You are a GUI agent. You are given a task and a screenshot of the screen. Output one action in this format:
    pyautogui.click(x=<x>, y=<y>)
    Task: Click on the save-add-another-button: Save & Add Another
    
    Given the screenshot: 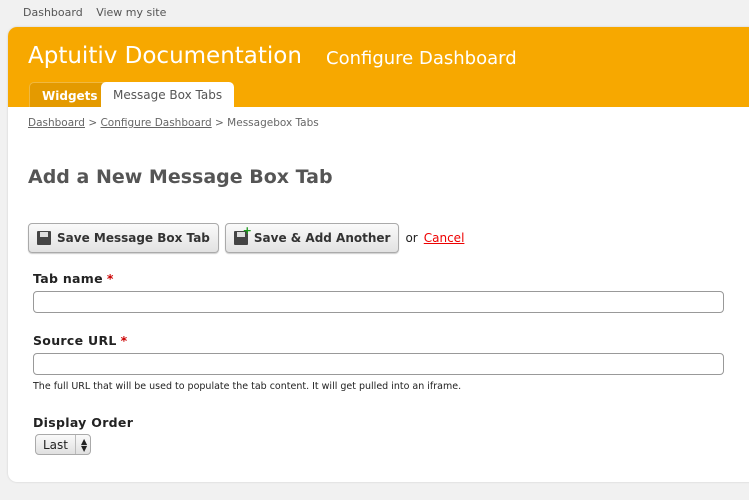 What is the action you would take?
    pyautogui.click(x=312, y=238)
    